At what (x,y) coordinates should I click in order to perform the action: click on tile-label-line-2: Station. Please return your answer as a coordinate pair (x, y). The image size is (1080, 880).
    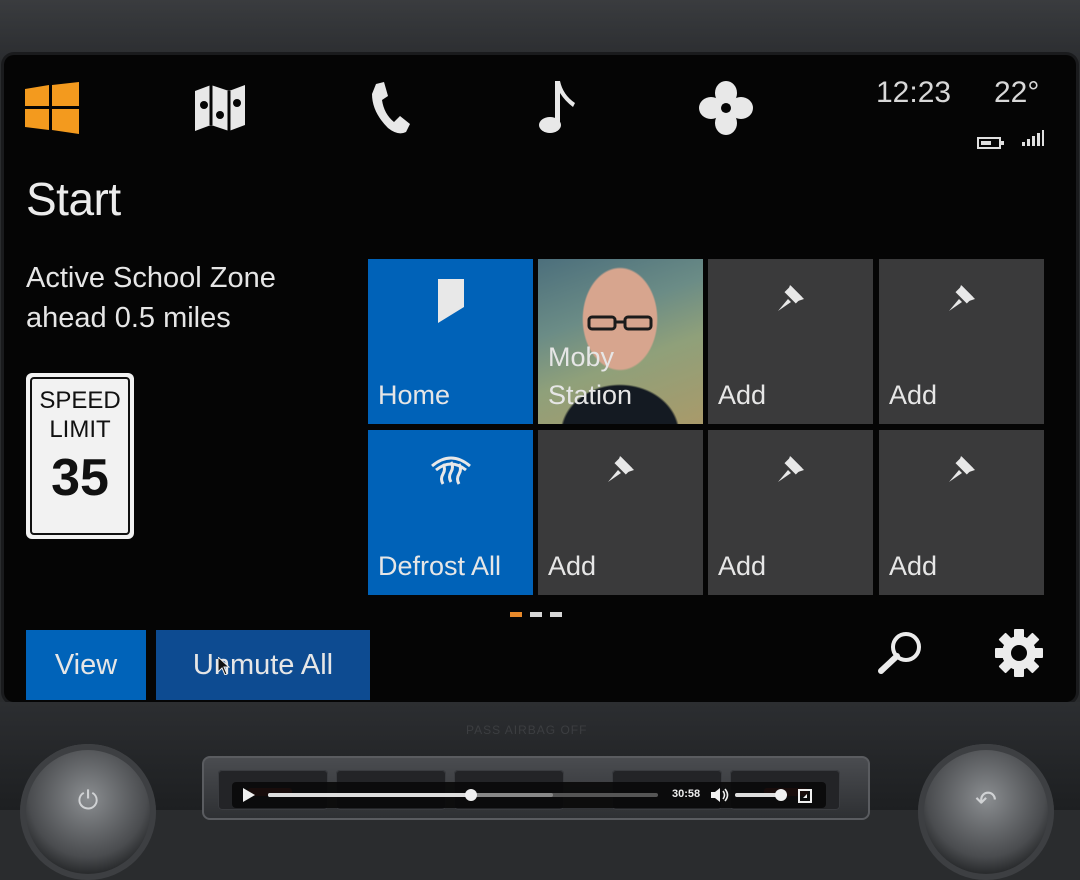
    Looking at the image, I should click on (590, 395).